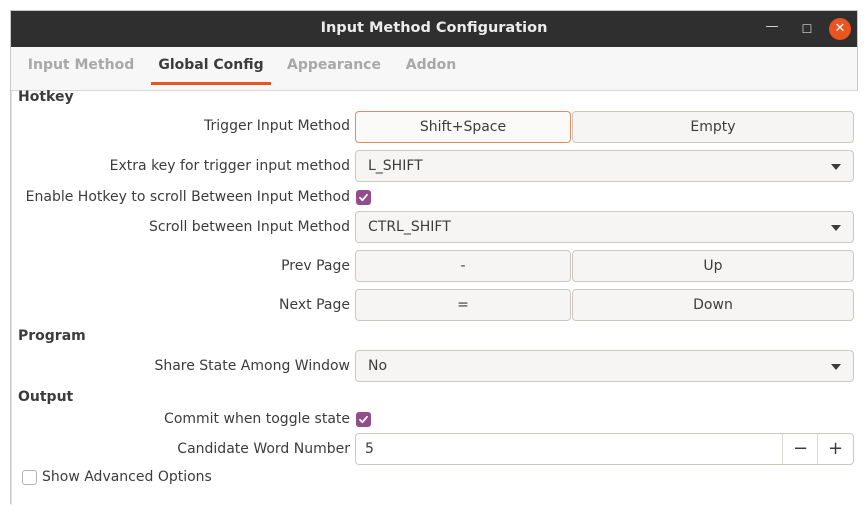 Image resolution: width=868 pixels, height=514 pixels. What do you see at coordinates (840, 29) in the screenshot?
I see `close-button: ✕` at bounding box center [840, 29].